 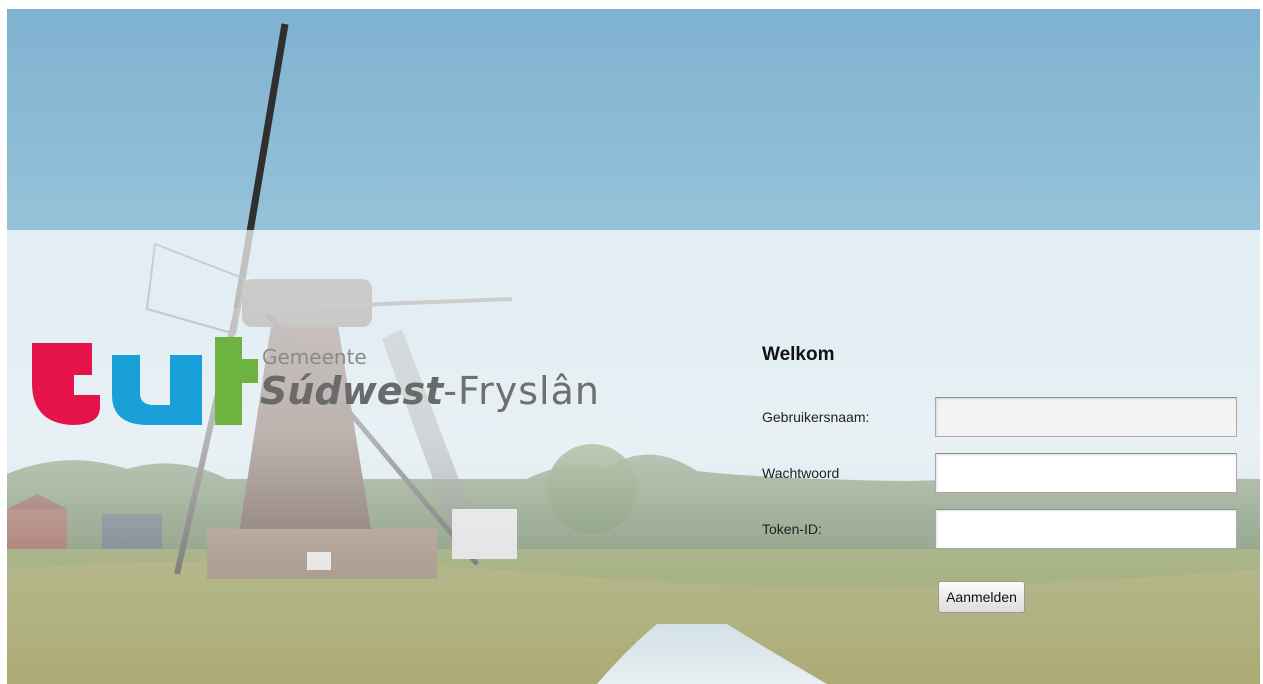 I want to click on brand-name-bold: Súdwest, so click(x=352, y=391).